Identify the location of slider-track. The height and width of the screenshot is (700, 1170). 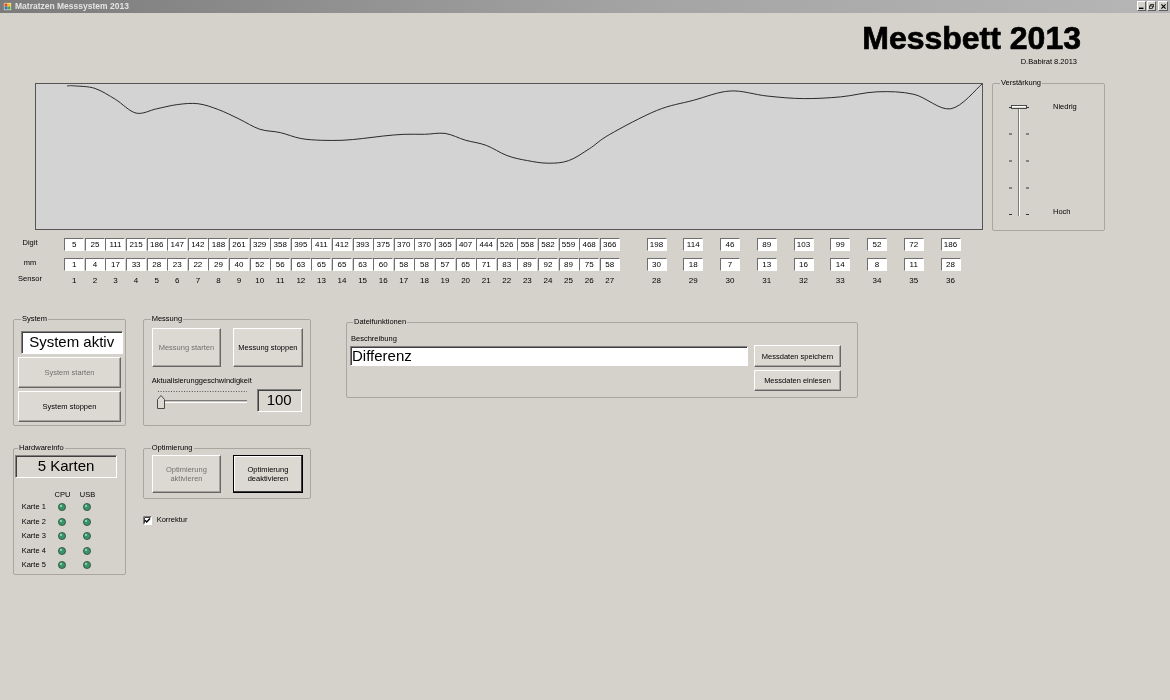
(203, 399).